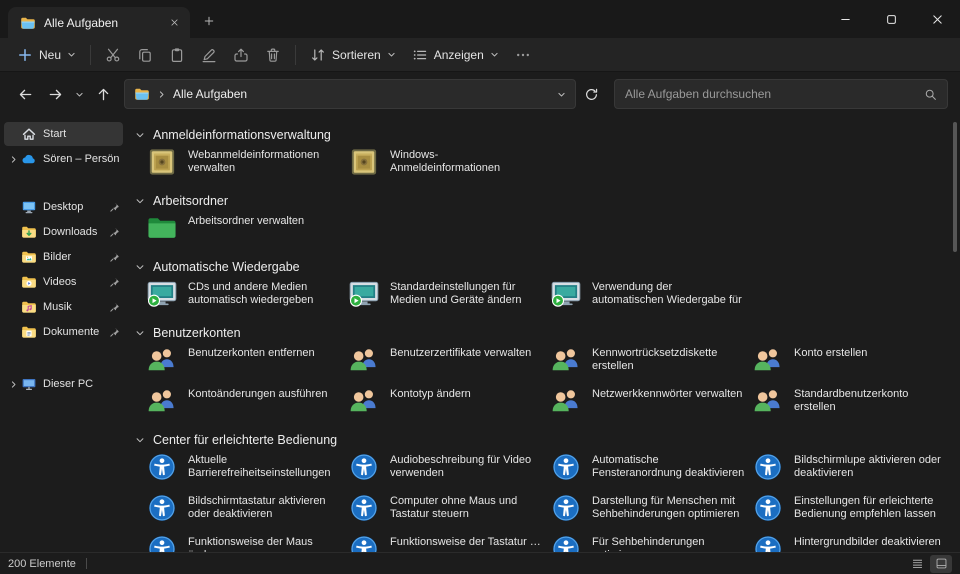 This screenshot has height=574, width=960. Describe the element at coordinates (667, 394) in the screenshot. I see `task-label: Netzwerkkennwörter verwalten` at that location.